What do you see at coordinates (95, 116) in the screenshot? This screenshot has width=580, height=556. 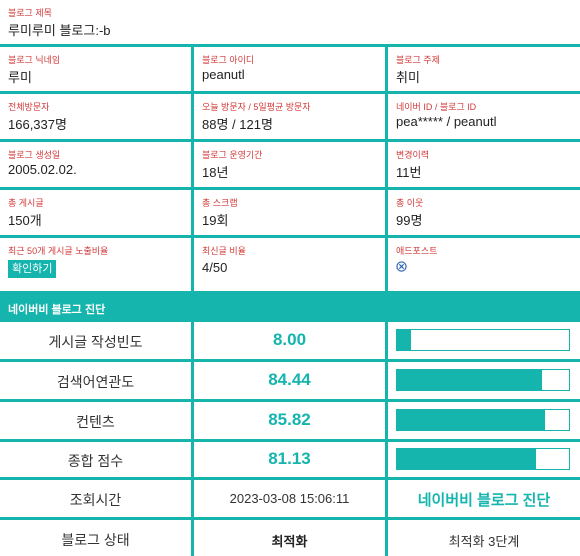 I see `total-visitors-cell: 전체방문자 166,337명` at bounding box center [95, 116].